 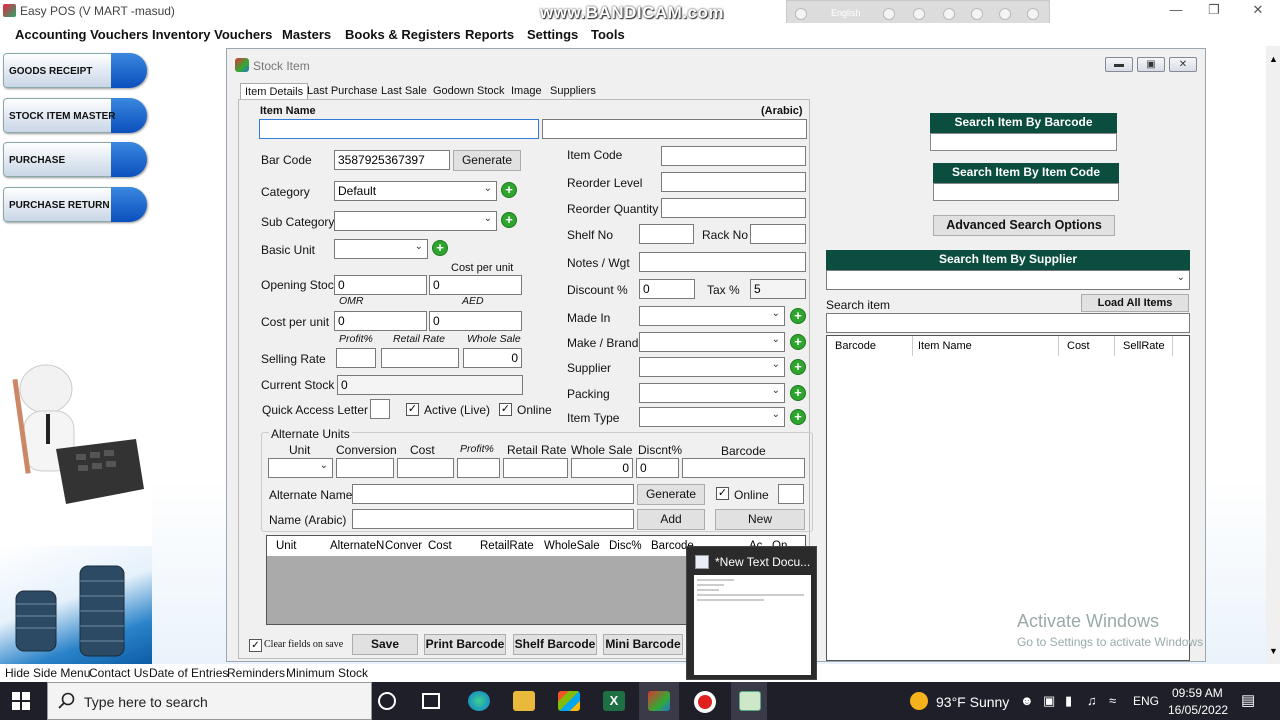 I want to click on add-made-in-icon: +, so click(x=798, y=316).